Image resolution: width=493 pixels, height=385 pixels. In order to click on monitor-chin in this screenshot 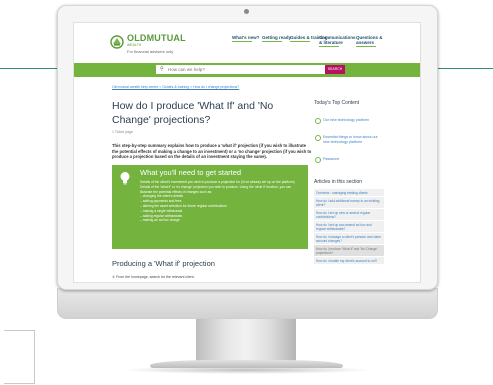, I will do `click(247, 303)`.